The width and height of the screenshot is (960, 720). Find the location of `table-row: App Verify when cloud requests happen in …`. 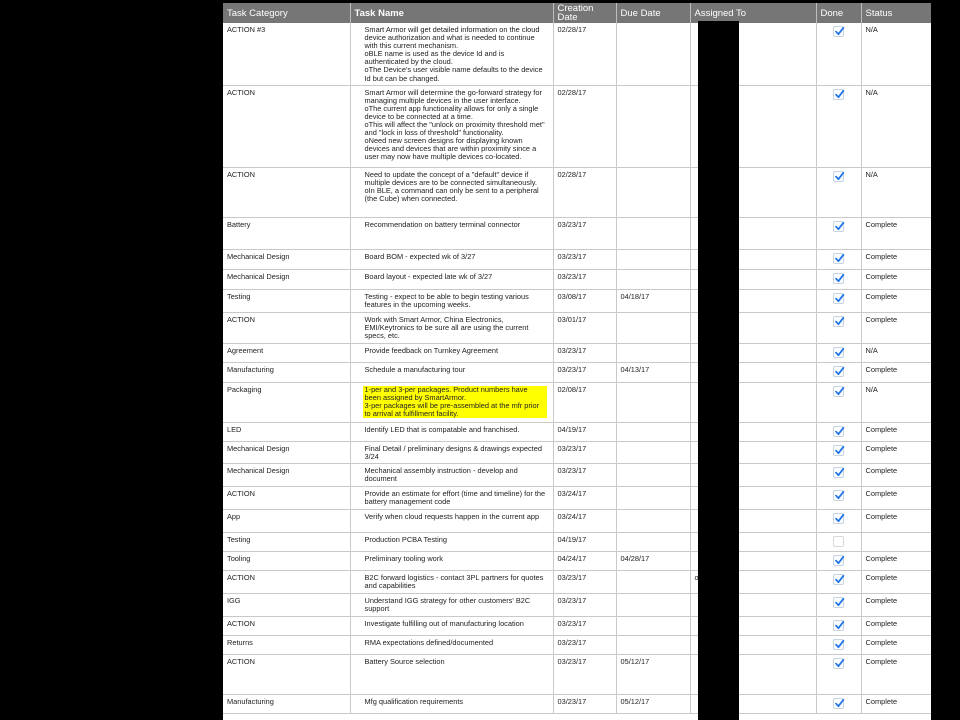

table-row: App Verify when cloud requests happen in … is located at coordinates (577, 521).